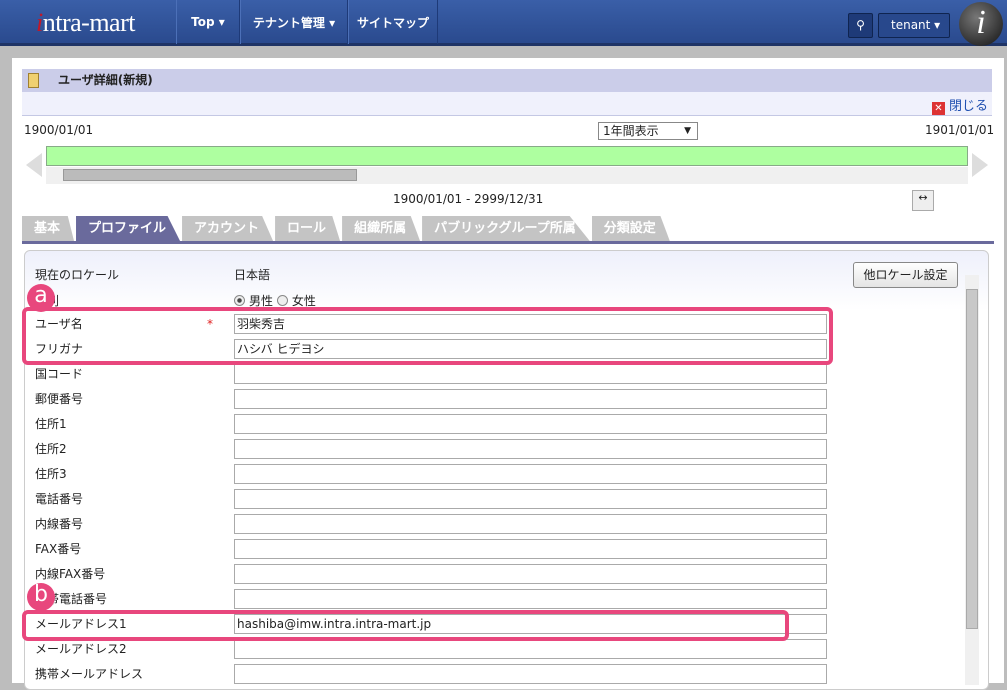 The height and width of the screenshot is (690, 1007). I want to click on page-title: ユーザ詳細(新規), so click(105, 80).